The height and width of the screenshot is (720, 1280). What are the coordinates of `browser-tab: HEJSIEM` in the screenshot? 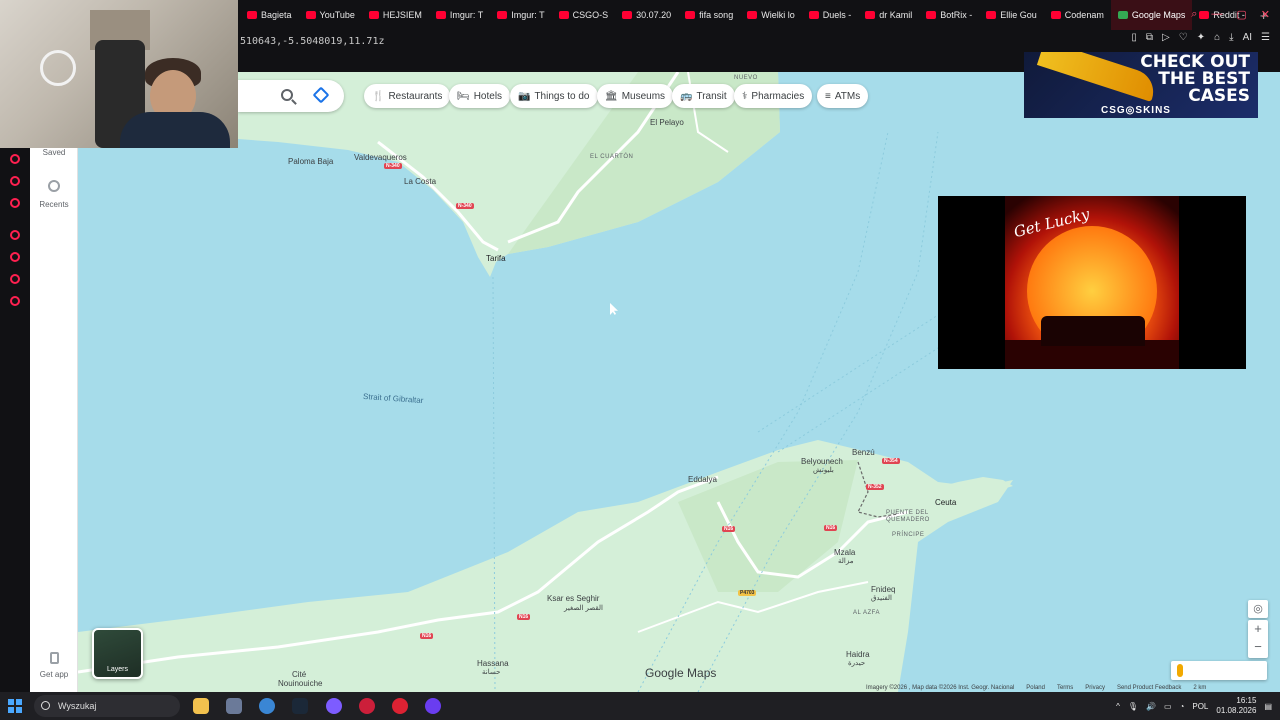 It's located at (395, 15).